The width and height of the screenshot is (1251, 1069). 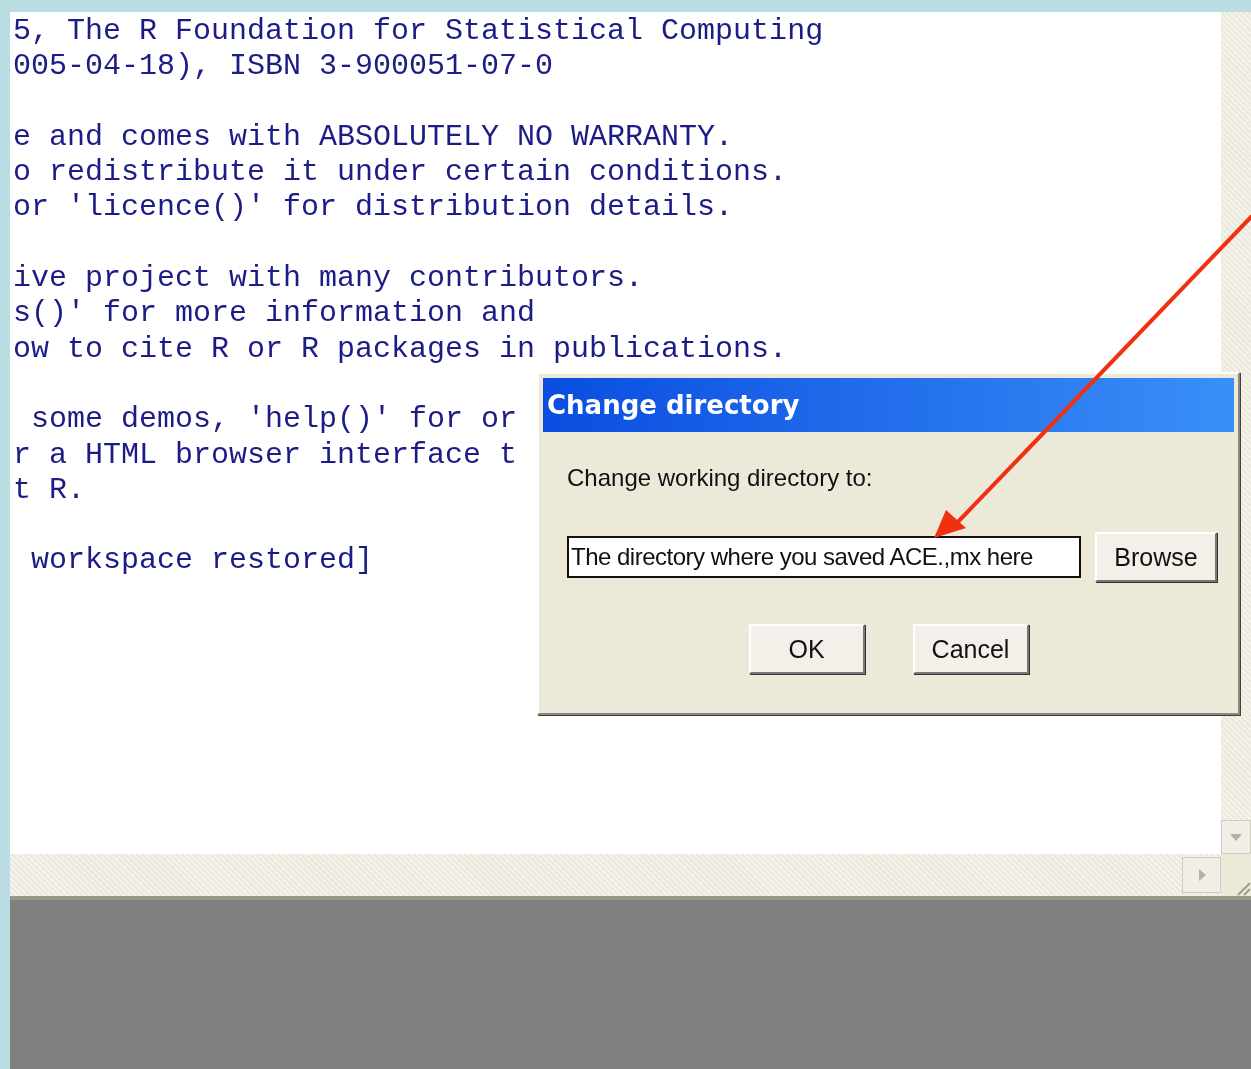 What do you see at coordinates (49, 490) in the screenshot?
I see `console-line: t R.` at bounding box center [49, 490].